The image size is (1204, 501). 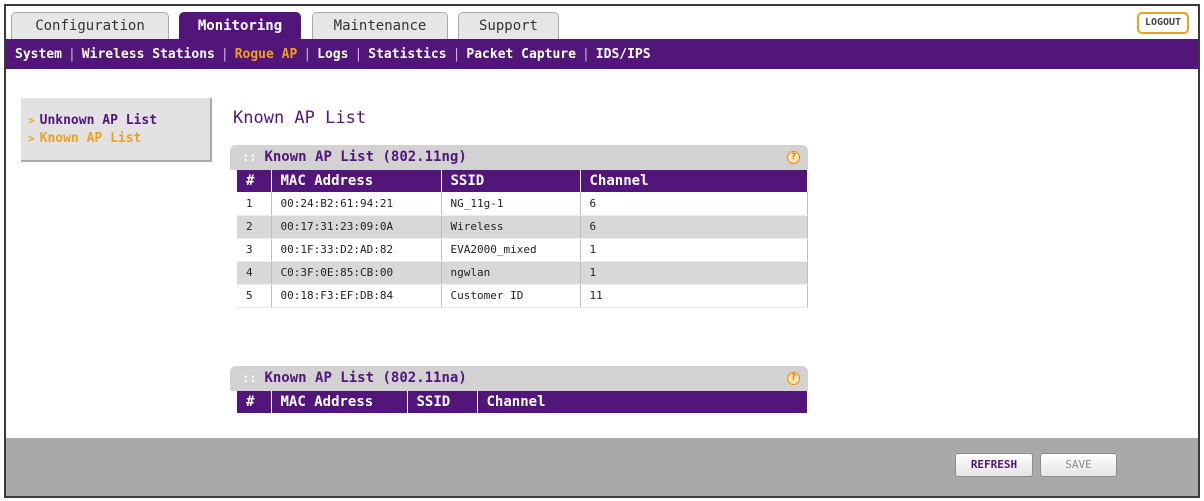 I want to click on left-menu-unknown-ap-list: > Unknown AP List, so click(x=115, y=121).